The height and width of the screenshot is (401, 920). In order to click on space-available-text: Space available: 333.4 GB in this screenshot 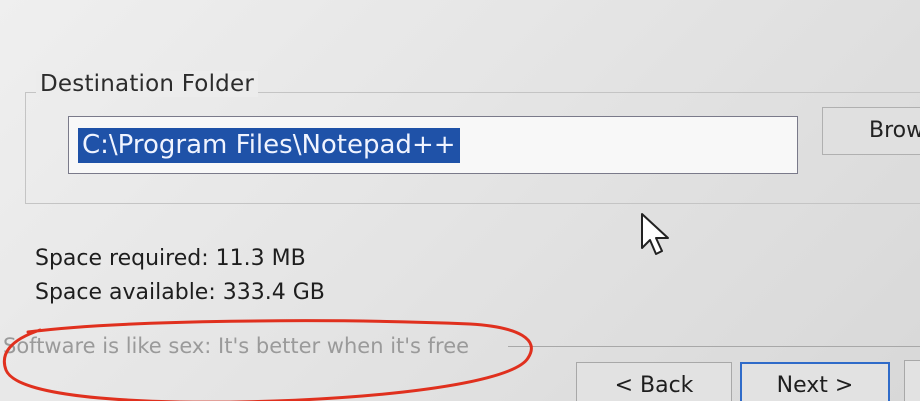, I will do `click(180, 292)`.